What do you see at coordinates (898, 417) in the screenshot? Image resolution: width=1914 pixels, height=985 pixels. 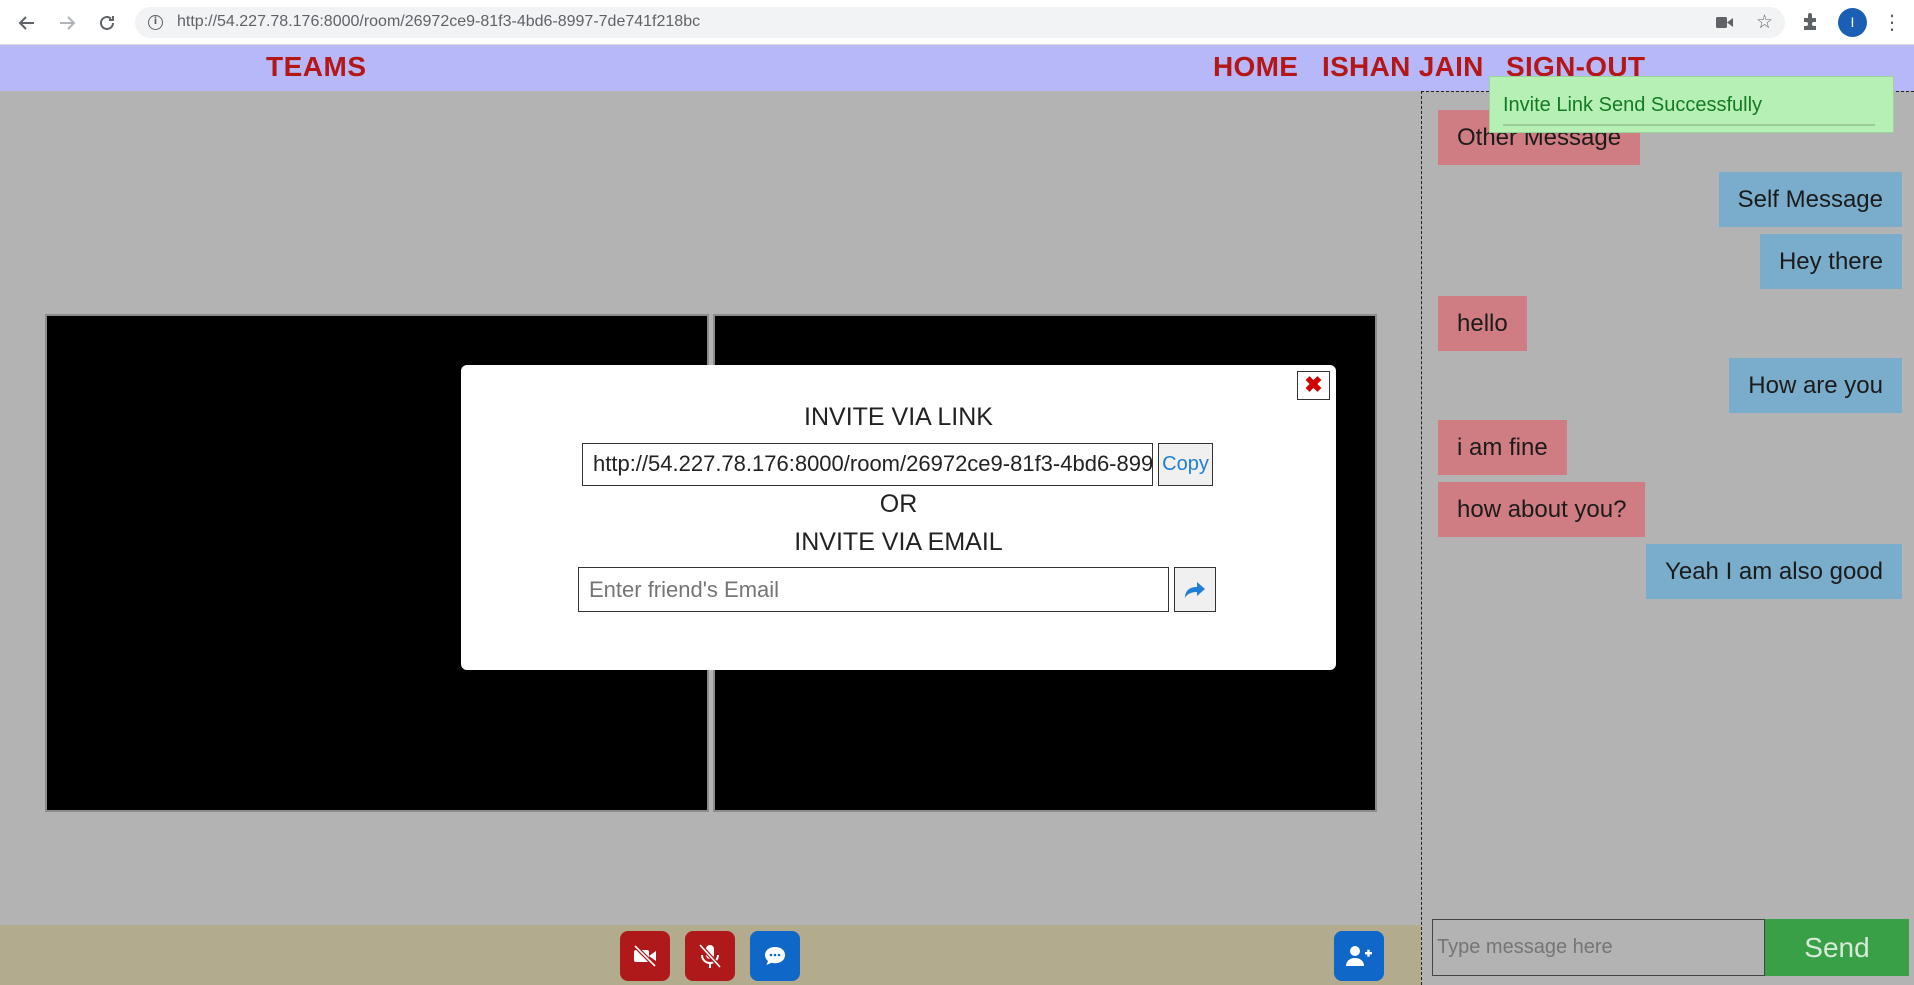 I see `invite-link-heading: INVITE VIA LINK` at bounding box center [898, 417].